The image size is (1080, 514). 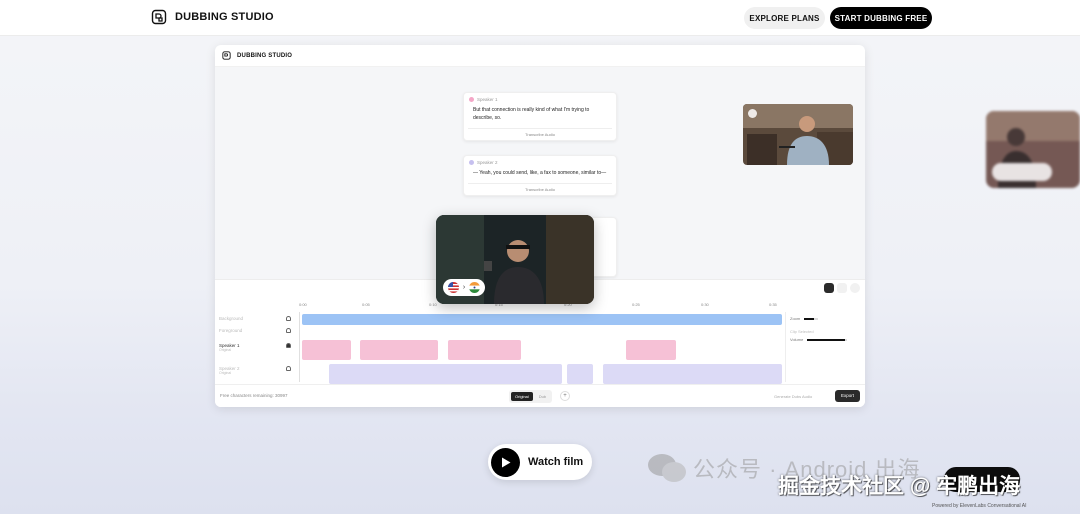 What do you see at coordinates (1033, 149) in the screenshot?
I see `blurred-video-preview` at bounding box center [1033, 149].